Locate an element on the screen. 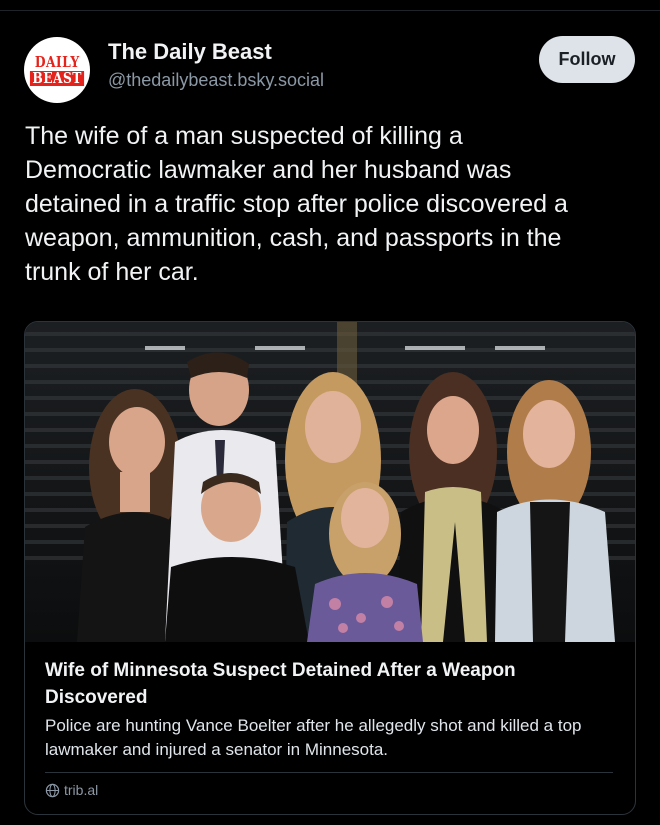 The width and height of the screenshot is (660, 825). author-display-name: The Daily Beast is located at coordinates (190, 52).